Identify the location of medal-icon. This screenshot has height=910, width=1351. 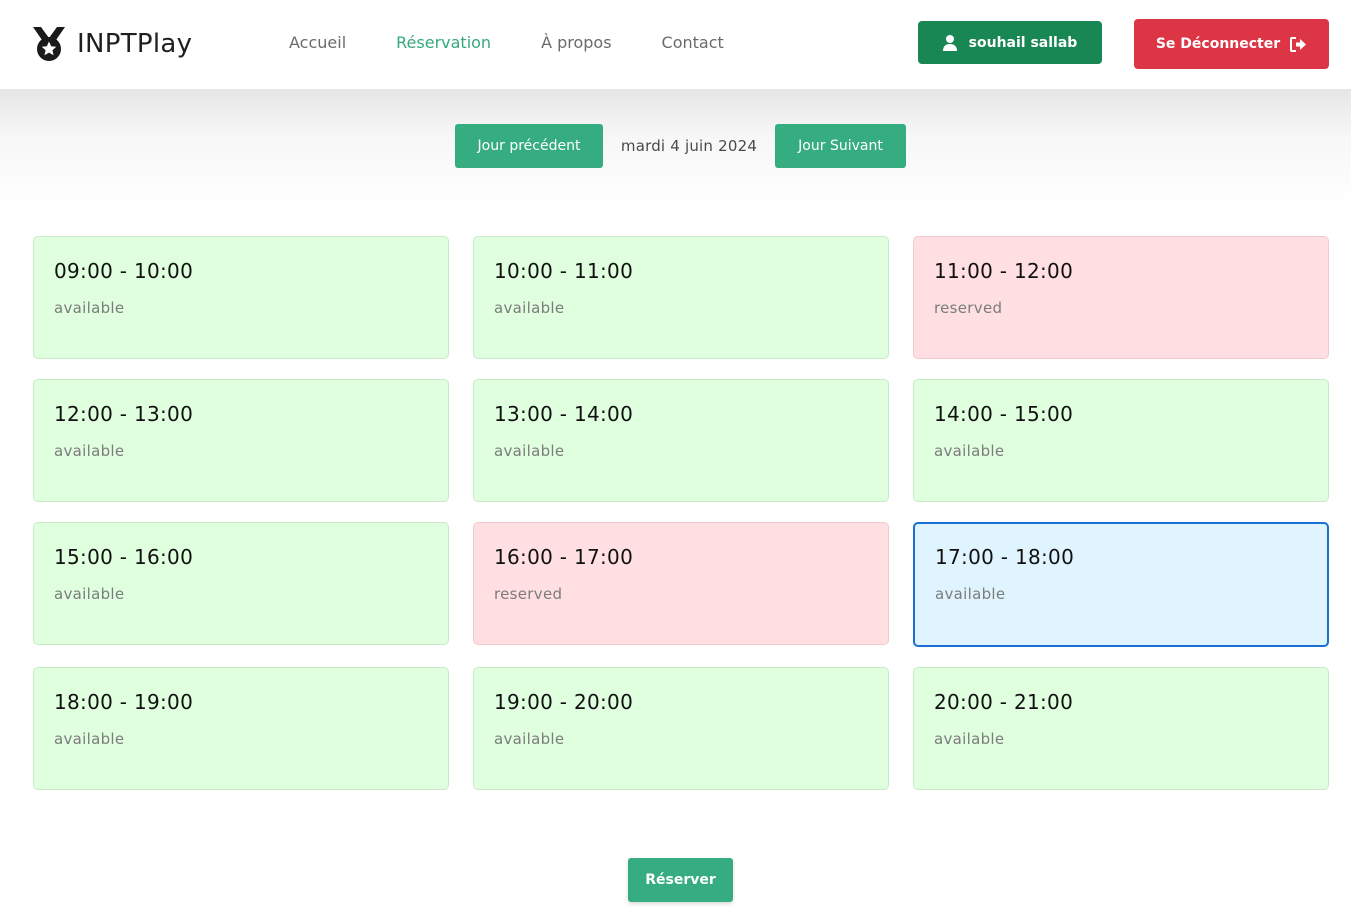
(49, 44).